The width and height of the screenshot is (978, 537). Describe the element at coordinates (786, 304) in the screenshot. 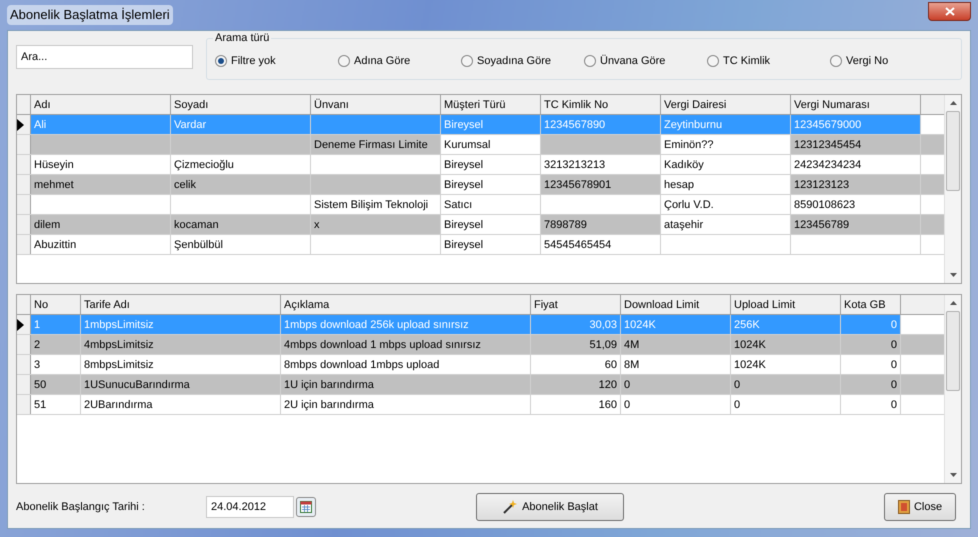

I see `column-header: Upload Limit` at that location.